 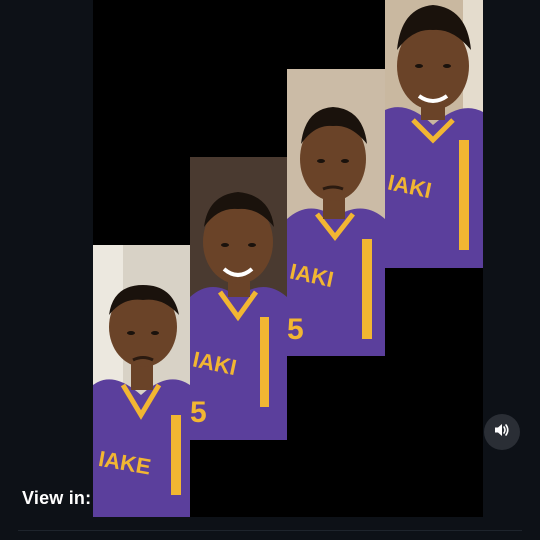 I want to click on sound-toggle-button, so click(x=502, y=432).